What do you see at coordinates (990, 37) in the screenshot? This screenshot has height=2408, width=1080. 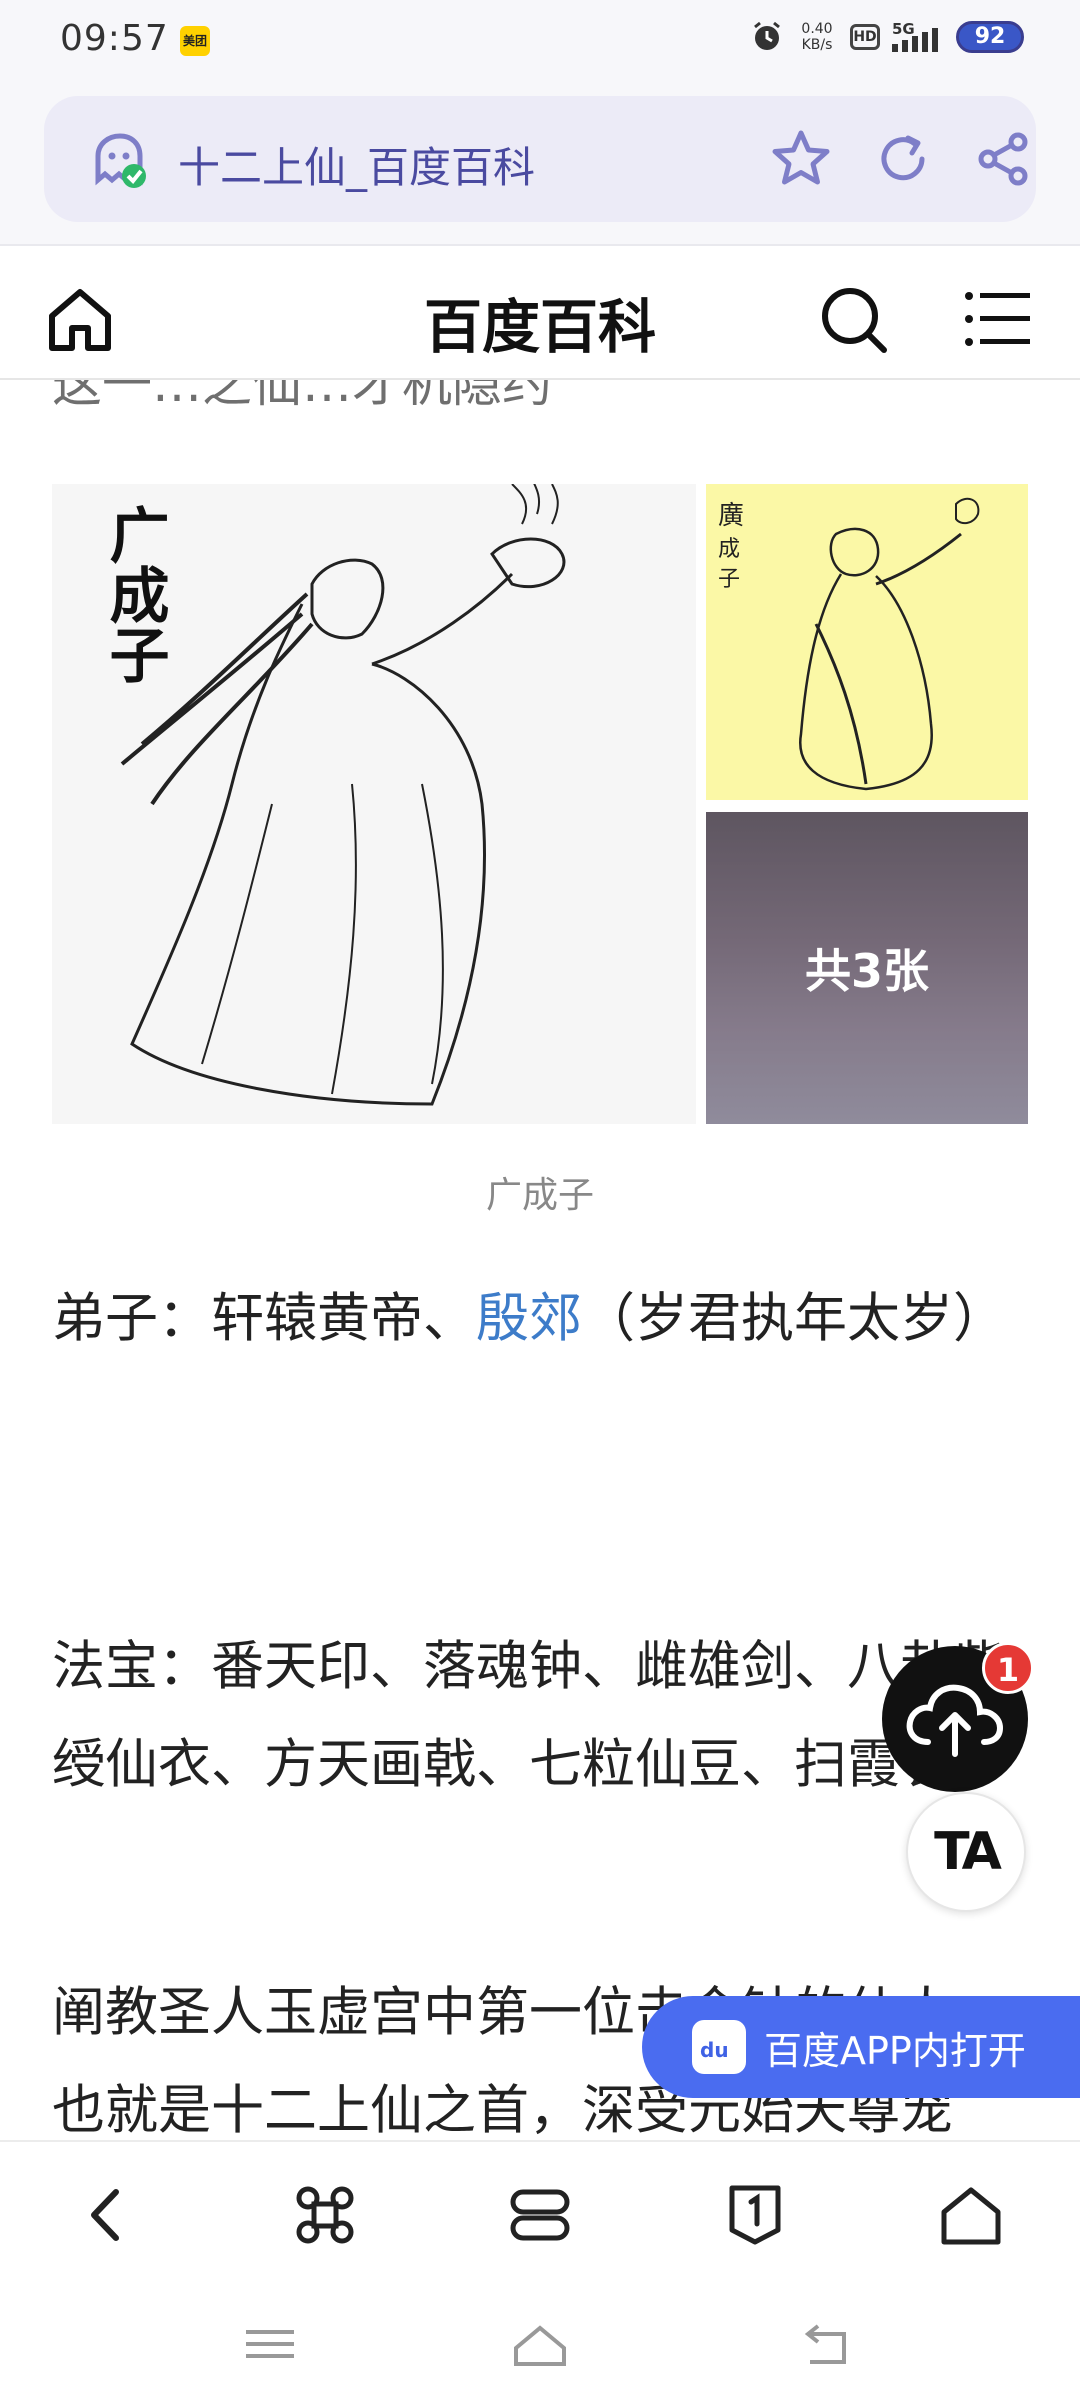 I see `battery-indicator: 92` at bounding box center [990, 37].